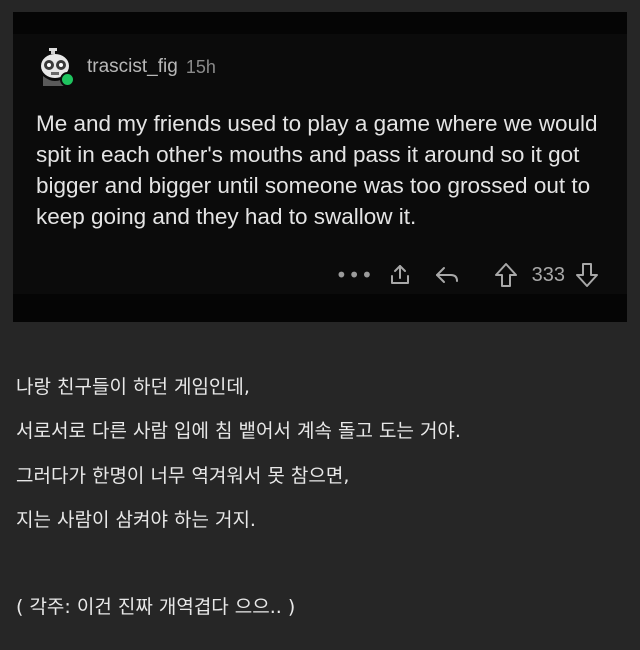  I want to click on share-button, so click(400, 275).